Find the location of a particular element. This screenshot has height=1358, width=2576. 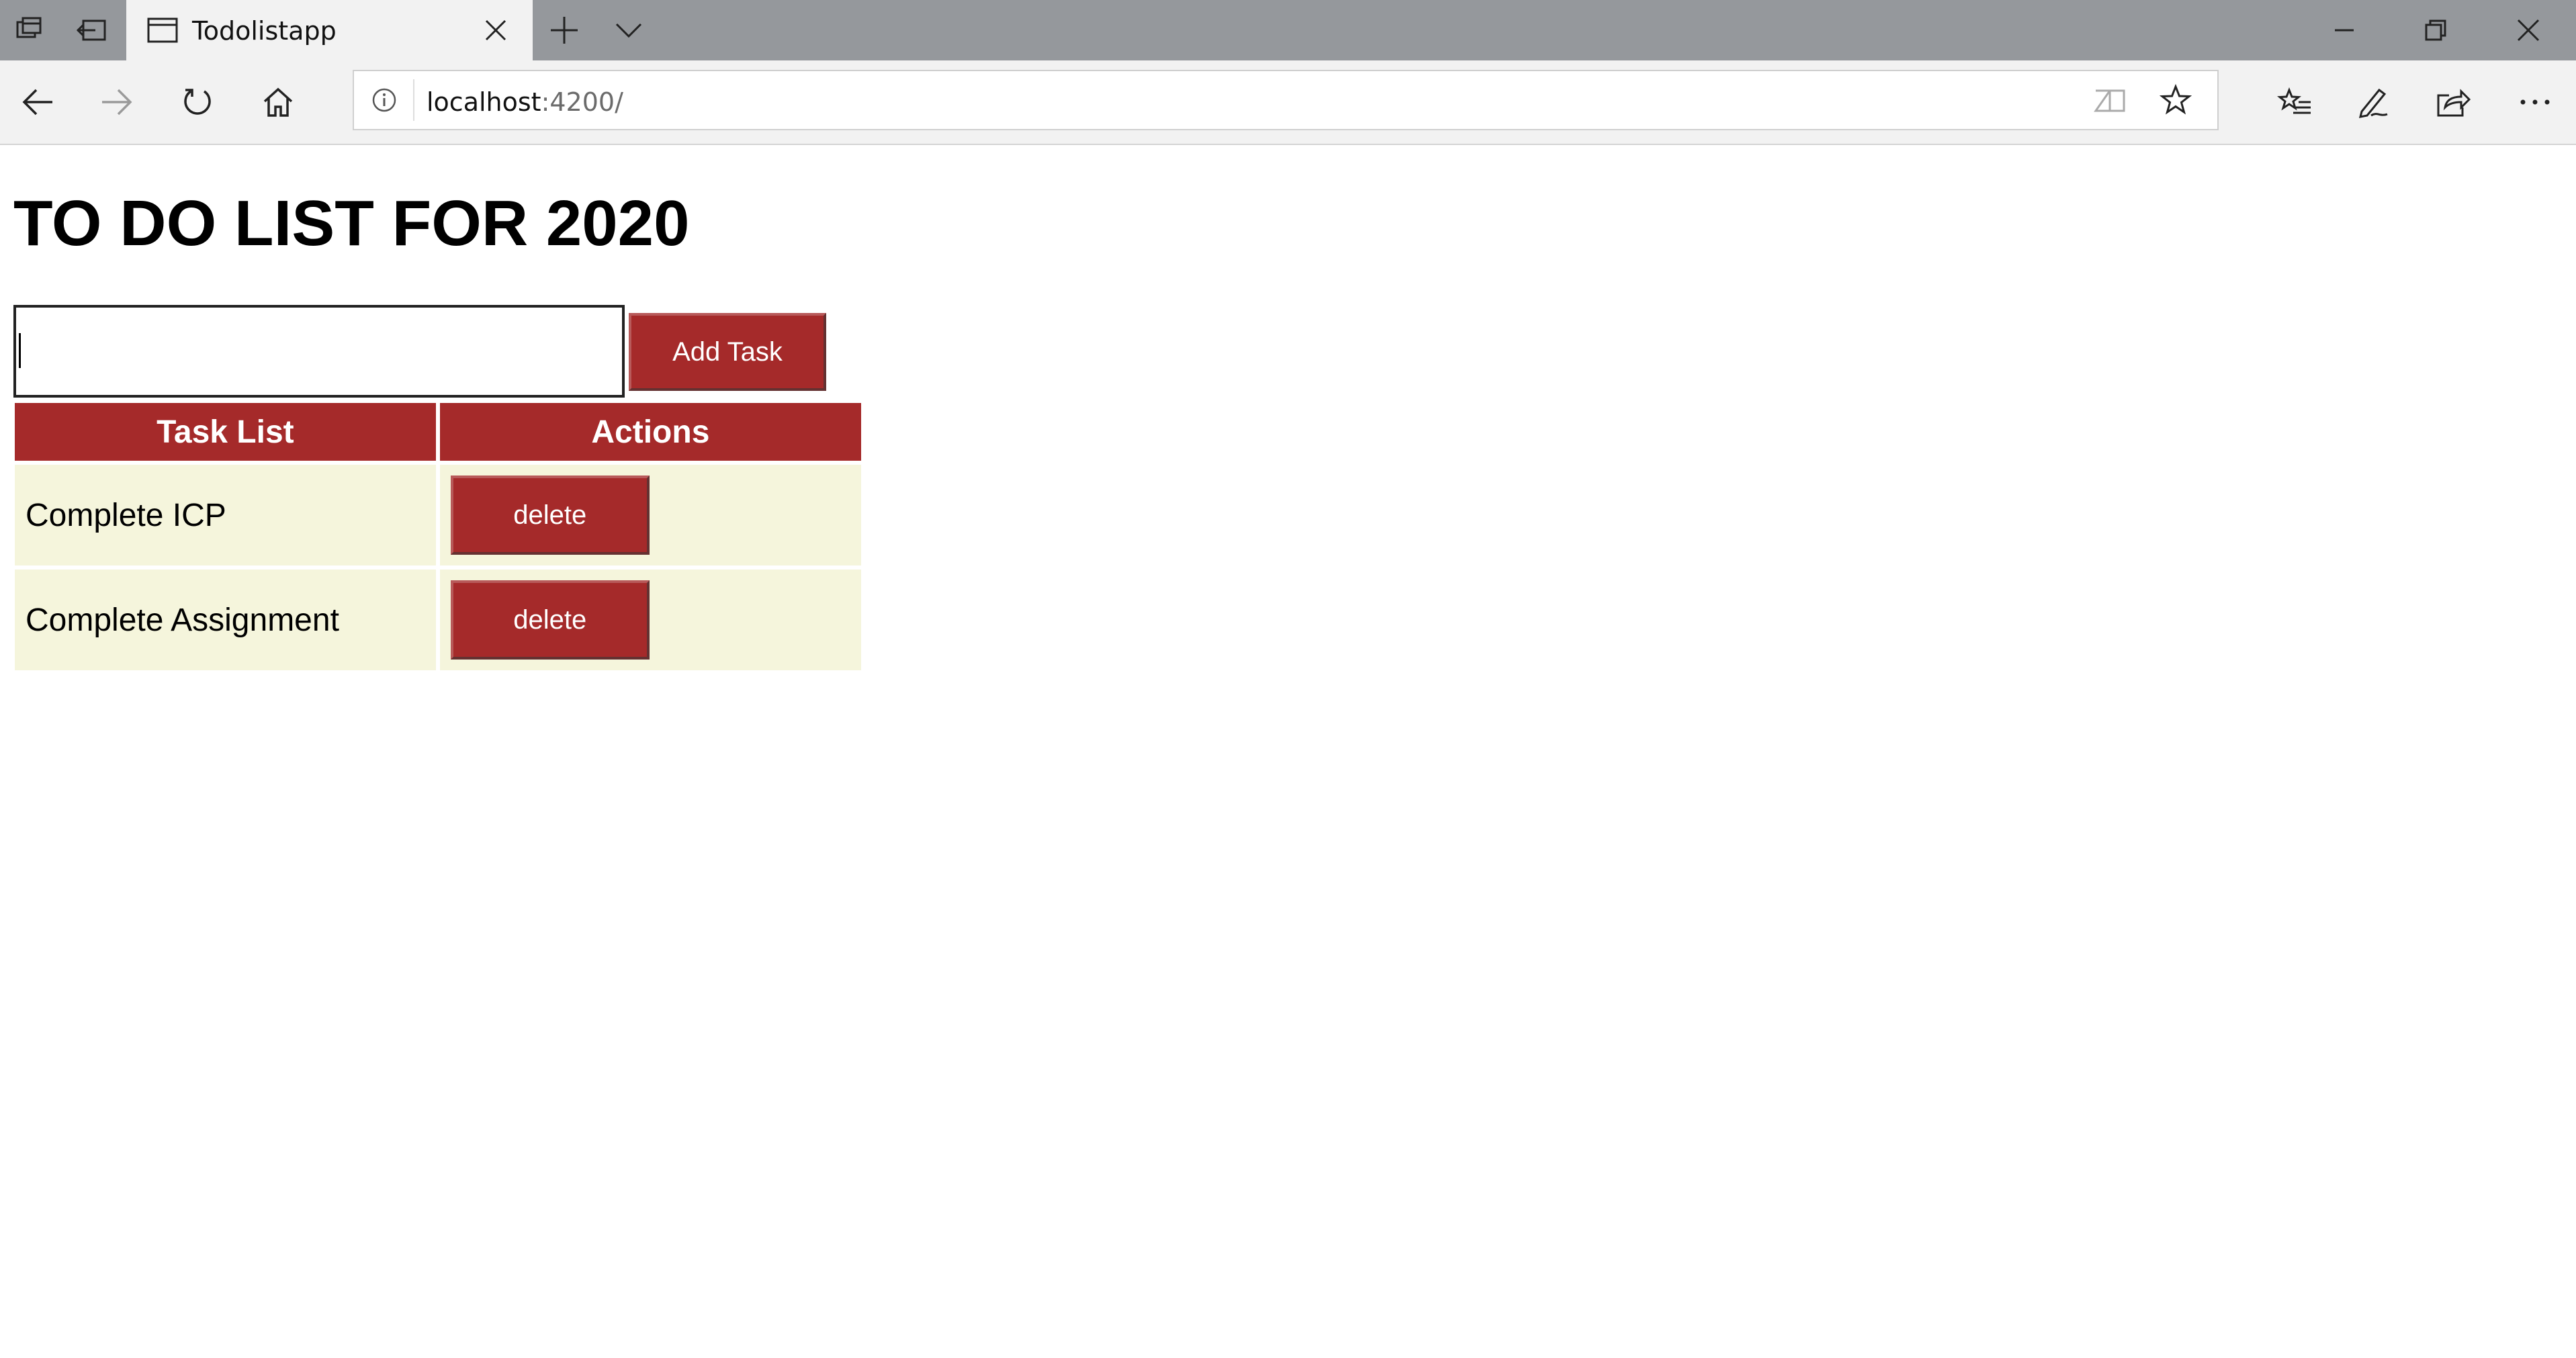

column-header-task-list: Task List is located at coordinates (226, 432).